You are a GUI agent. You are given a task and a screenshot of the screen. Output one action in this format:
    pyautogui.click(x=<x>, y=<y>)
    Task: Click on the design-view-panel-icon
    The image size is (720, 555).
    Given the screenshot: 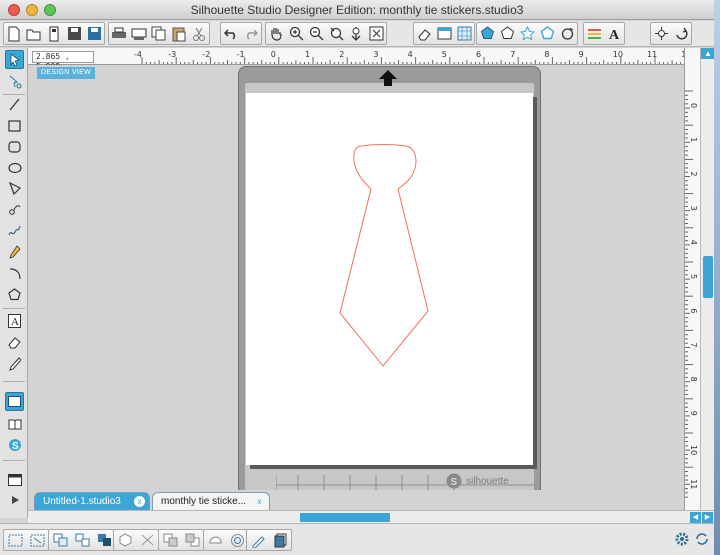 What is the action you would take?
    pyautogui.click(x=14, y=401)
    